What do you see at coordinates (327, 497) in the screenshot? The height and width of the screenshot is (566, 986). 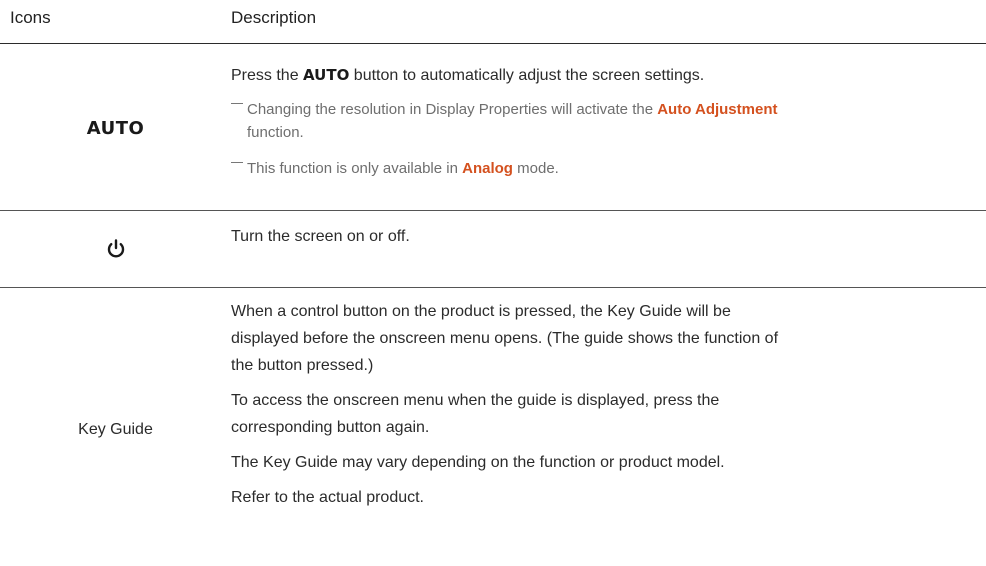 I see `key-guide-p4: Refer to the actual product.` at bounding box center [327, 497].